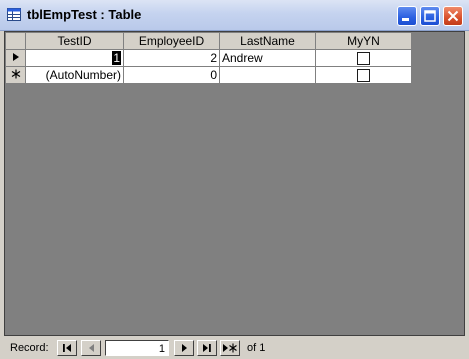 The image size is (469, 359). I want to click on table-row: 1 2 Andrew, so click(208, 58).